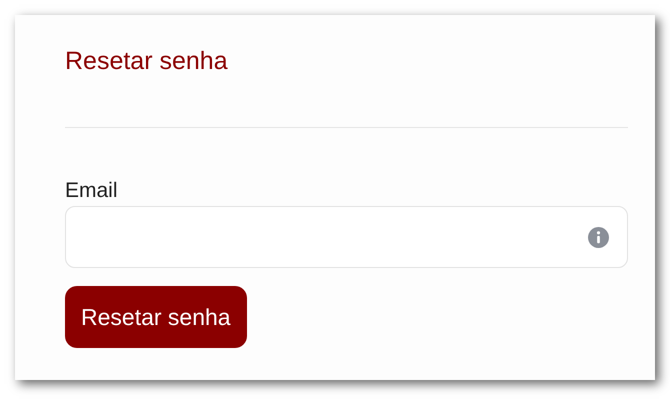 This screenshot has width=670, height=401. Describe the element at coordinates (598, 237) in the screenshot. I see `info-icon` at that location.